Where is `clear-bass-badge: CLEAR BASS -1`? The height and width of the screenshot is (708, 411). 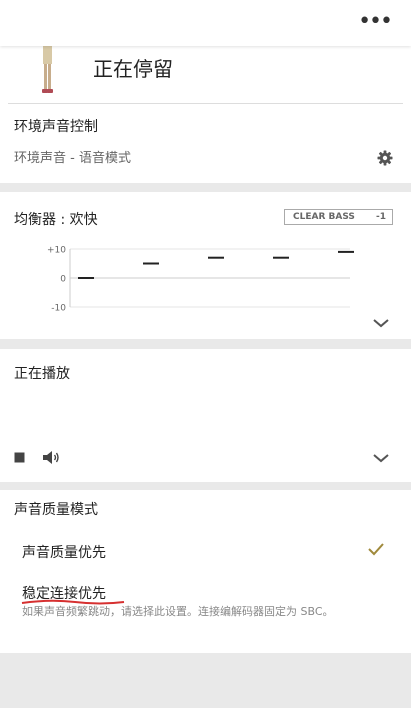
clear-bass-badge: CLEAR BASS -1 is located at coordinates (338, 217).